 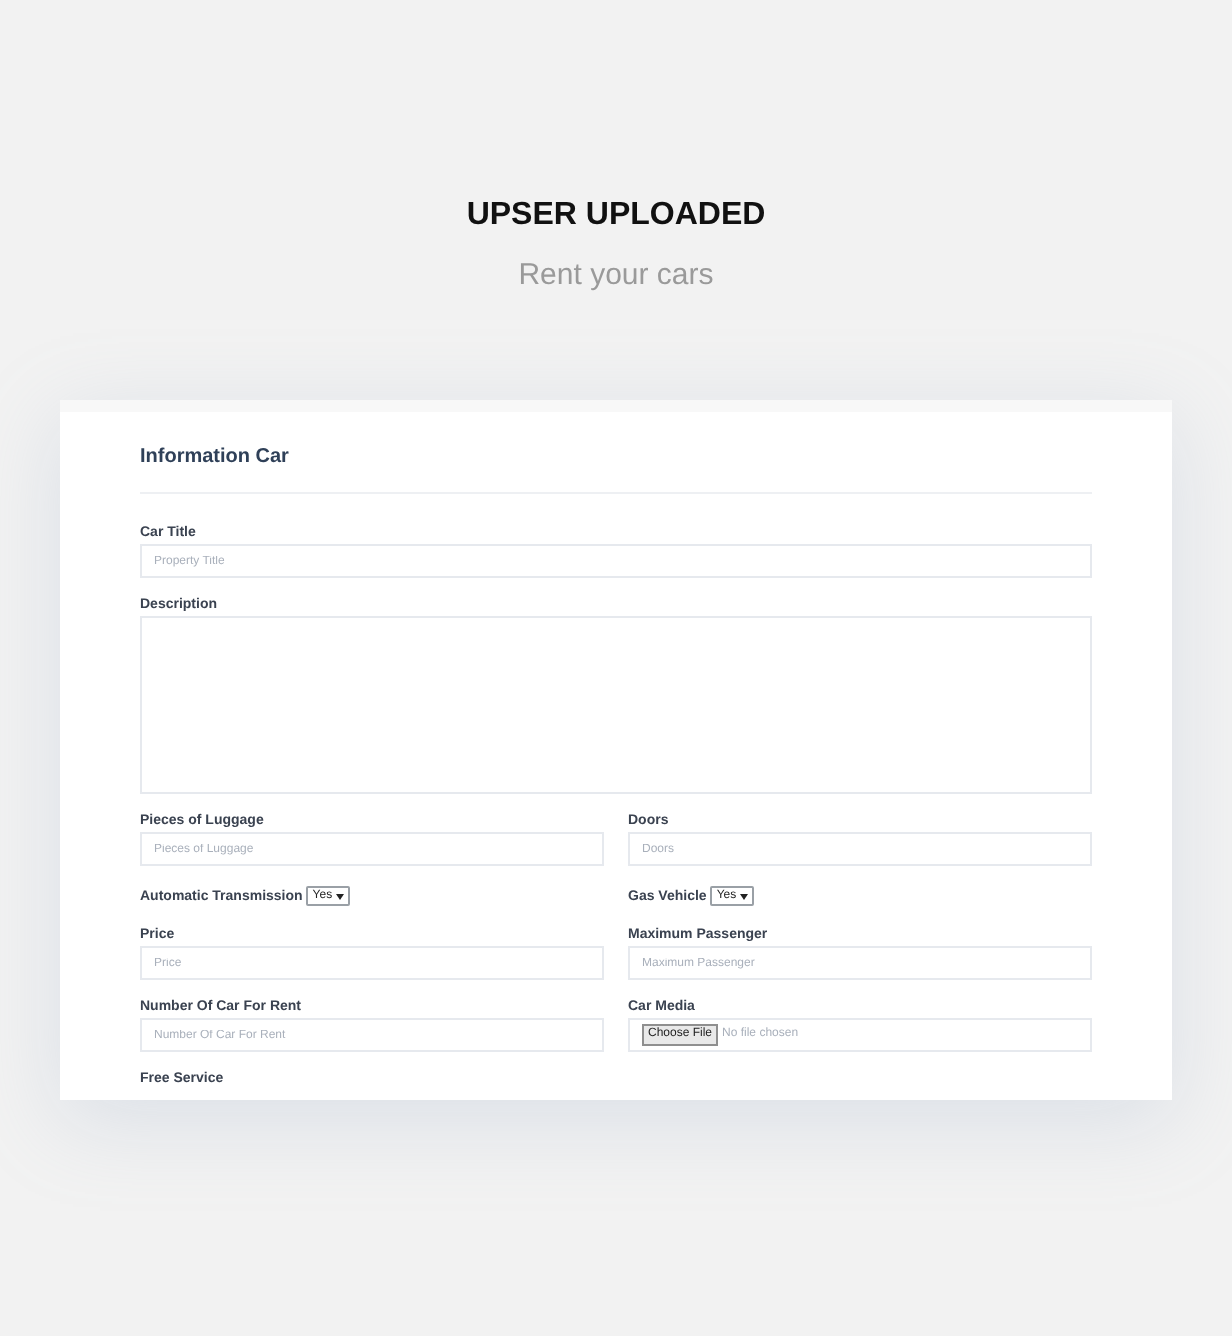 What do you see at coordinates (616, 216) in the screenshot?
I see `page-title: UPSER UPLOADED` at bounding box center [616, 216].